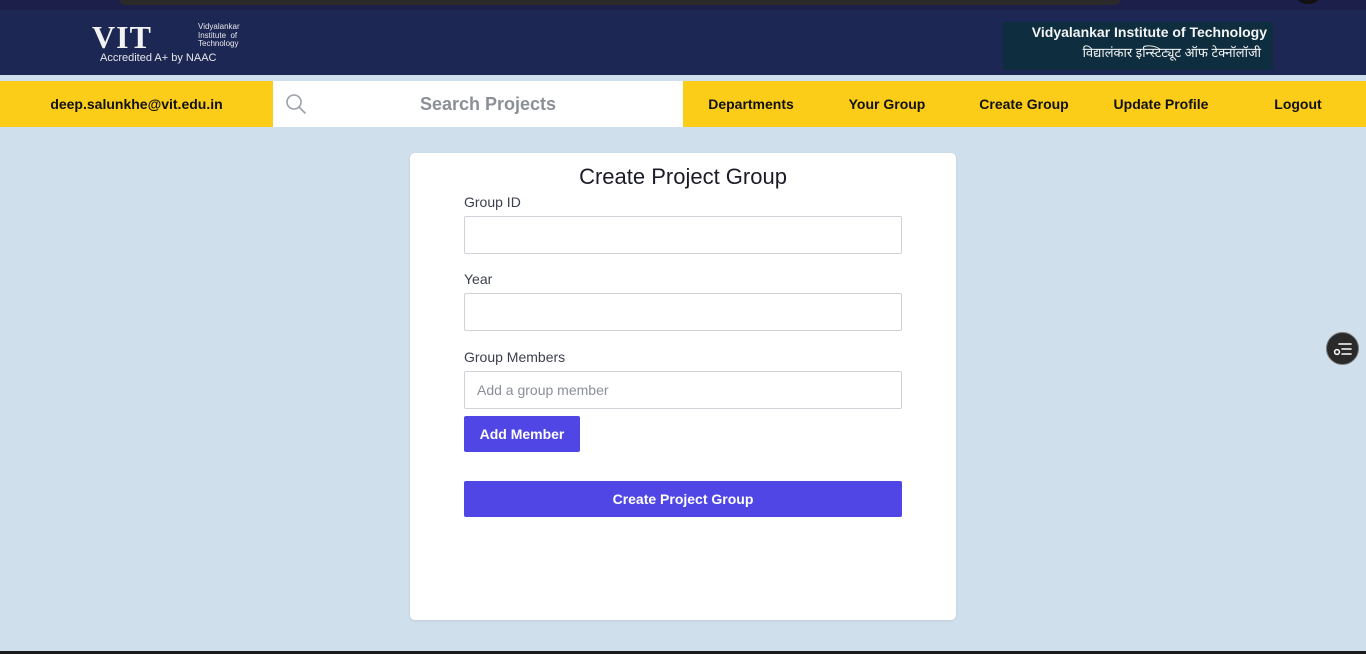 This screenshot has height=654, width=1366. Describe the element at coordinates (887, 104) in the screenshot. I see `nav-your-group: Your Group` at that location.